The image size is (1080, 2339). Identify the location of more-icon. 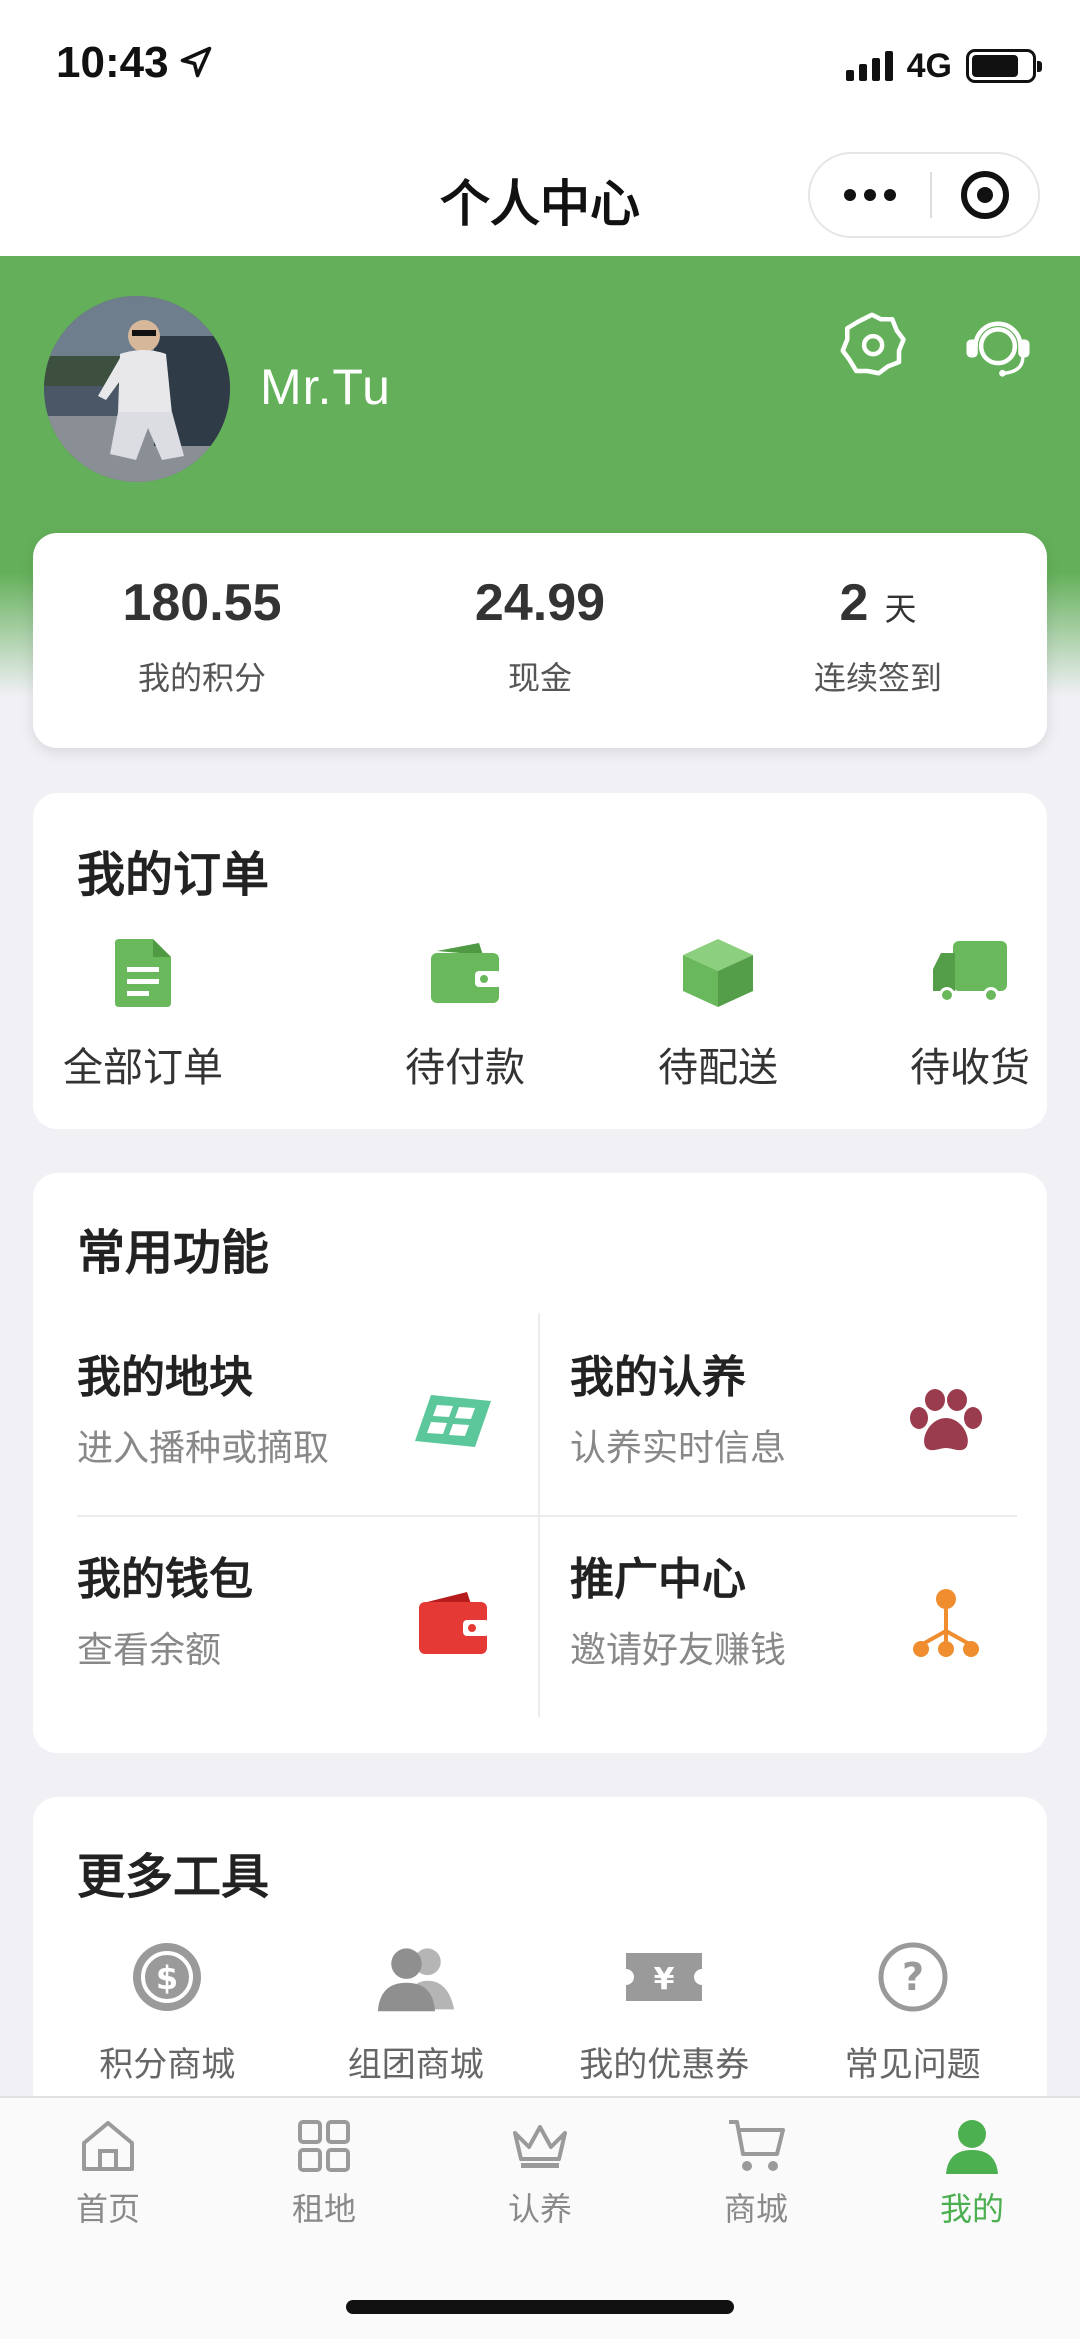
(870, 195).